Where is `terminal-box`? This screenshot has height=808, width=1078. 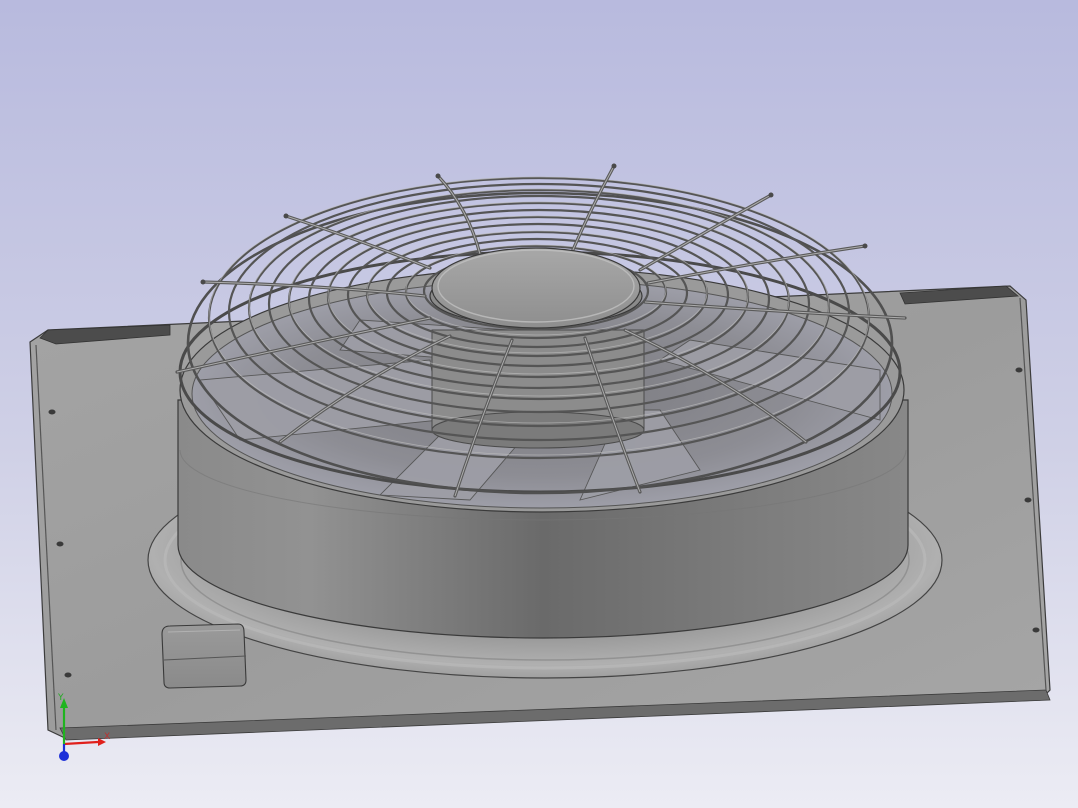
terminal-box is located at coordinates (204, 656).